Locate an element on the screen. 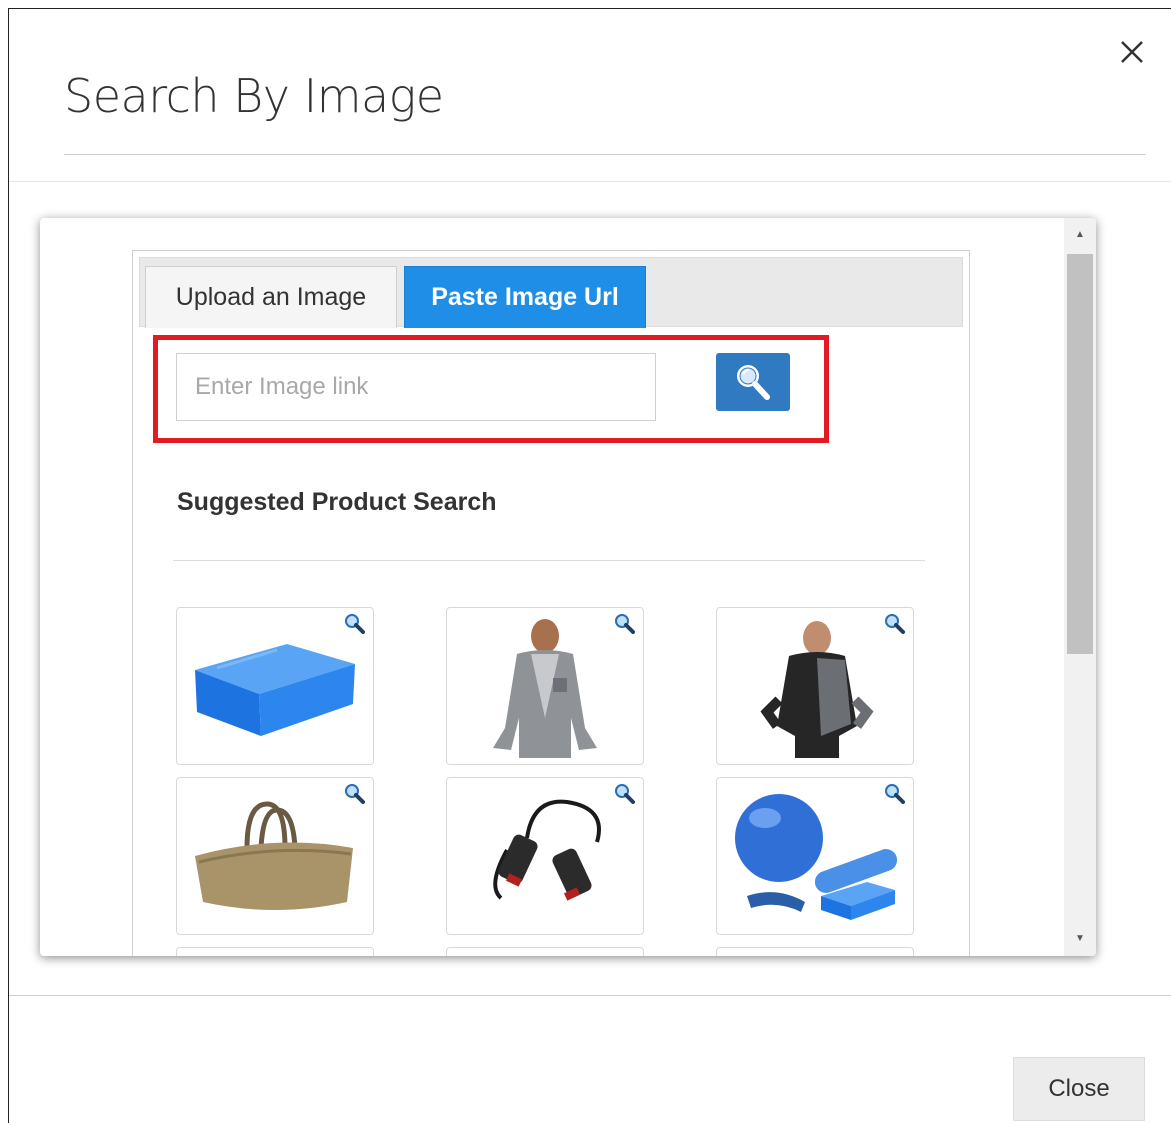  tab-upload-image: Upload an Image is located at coordinates (271, 297).